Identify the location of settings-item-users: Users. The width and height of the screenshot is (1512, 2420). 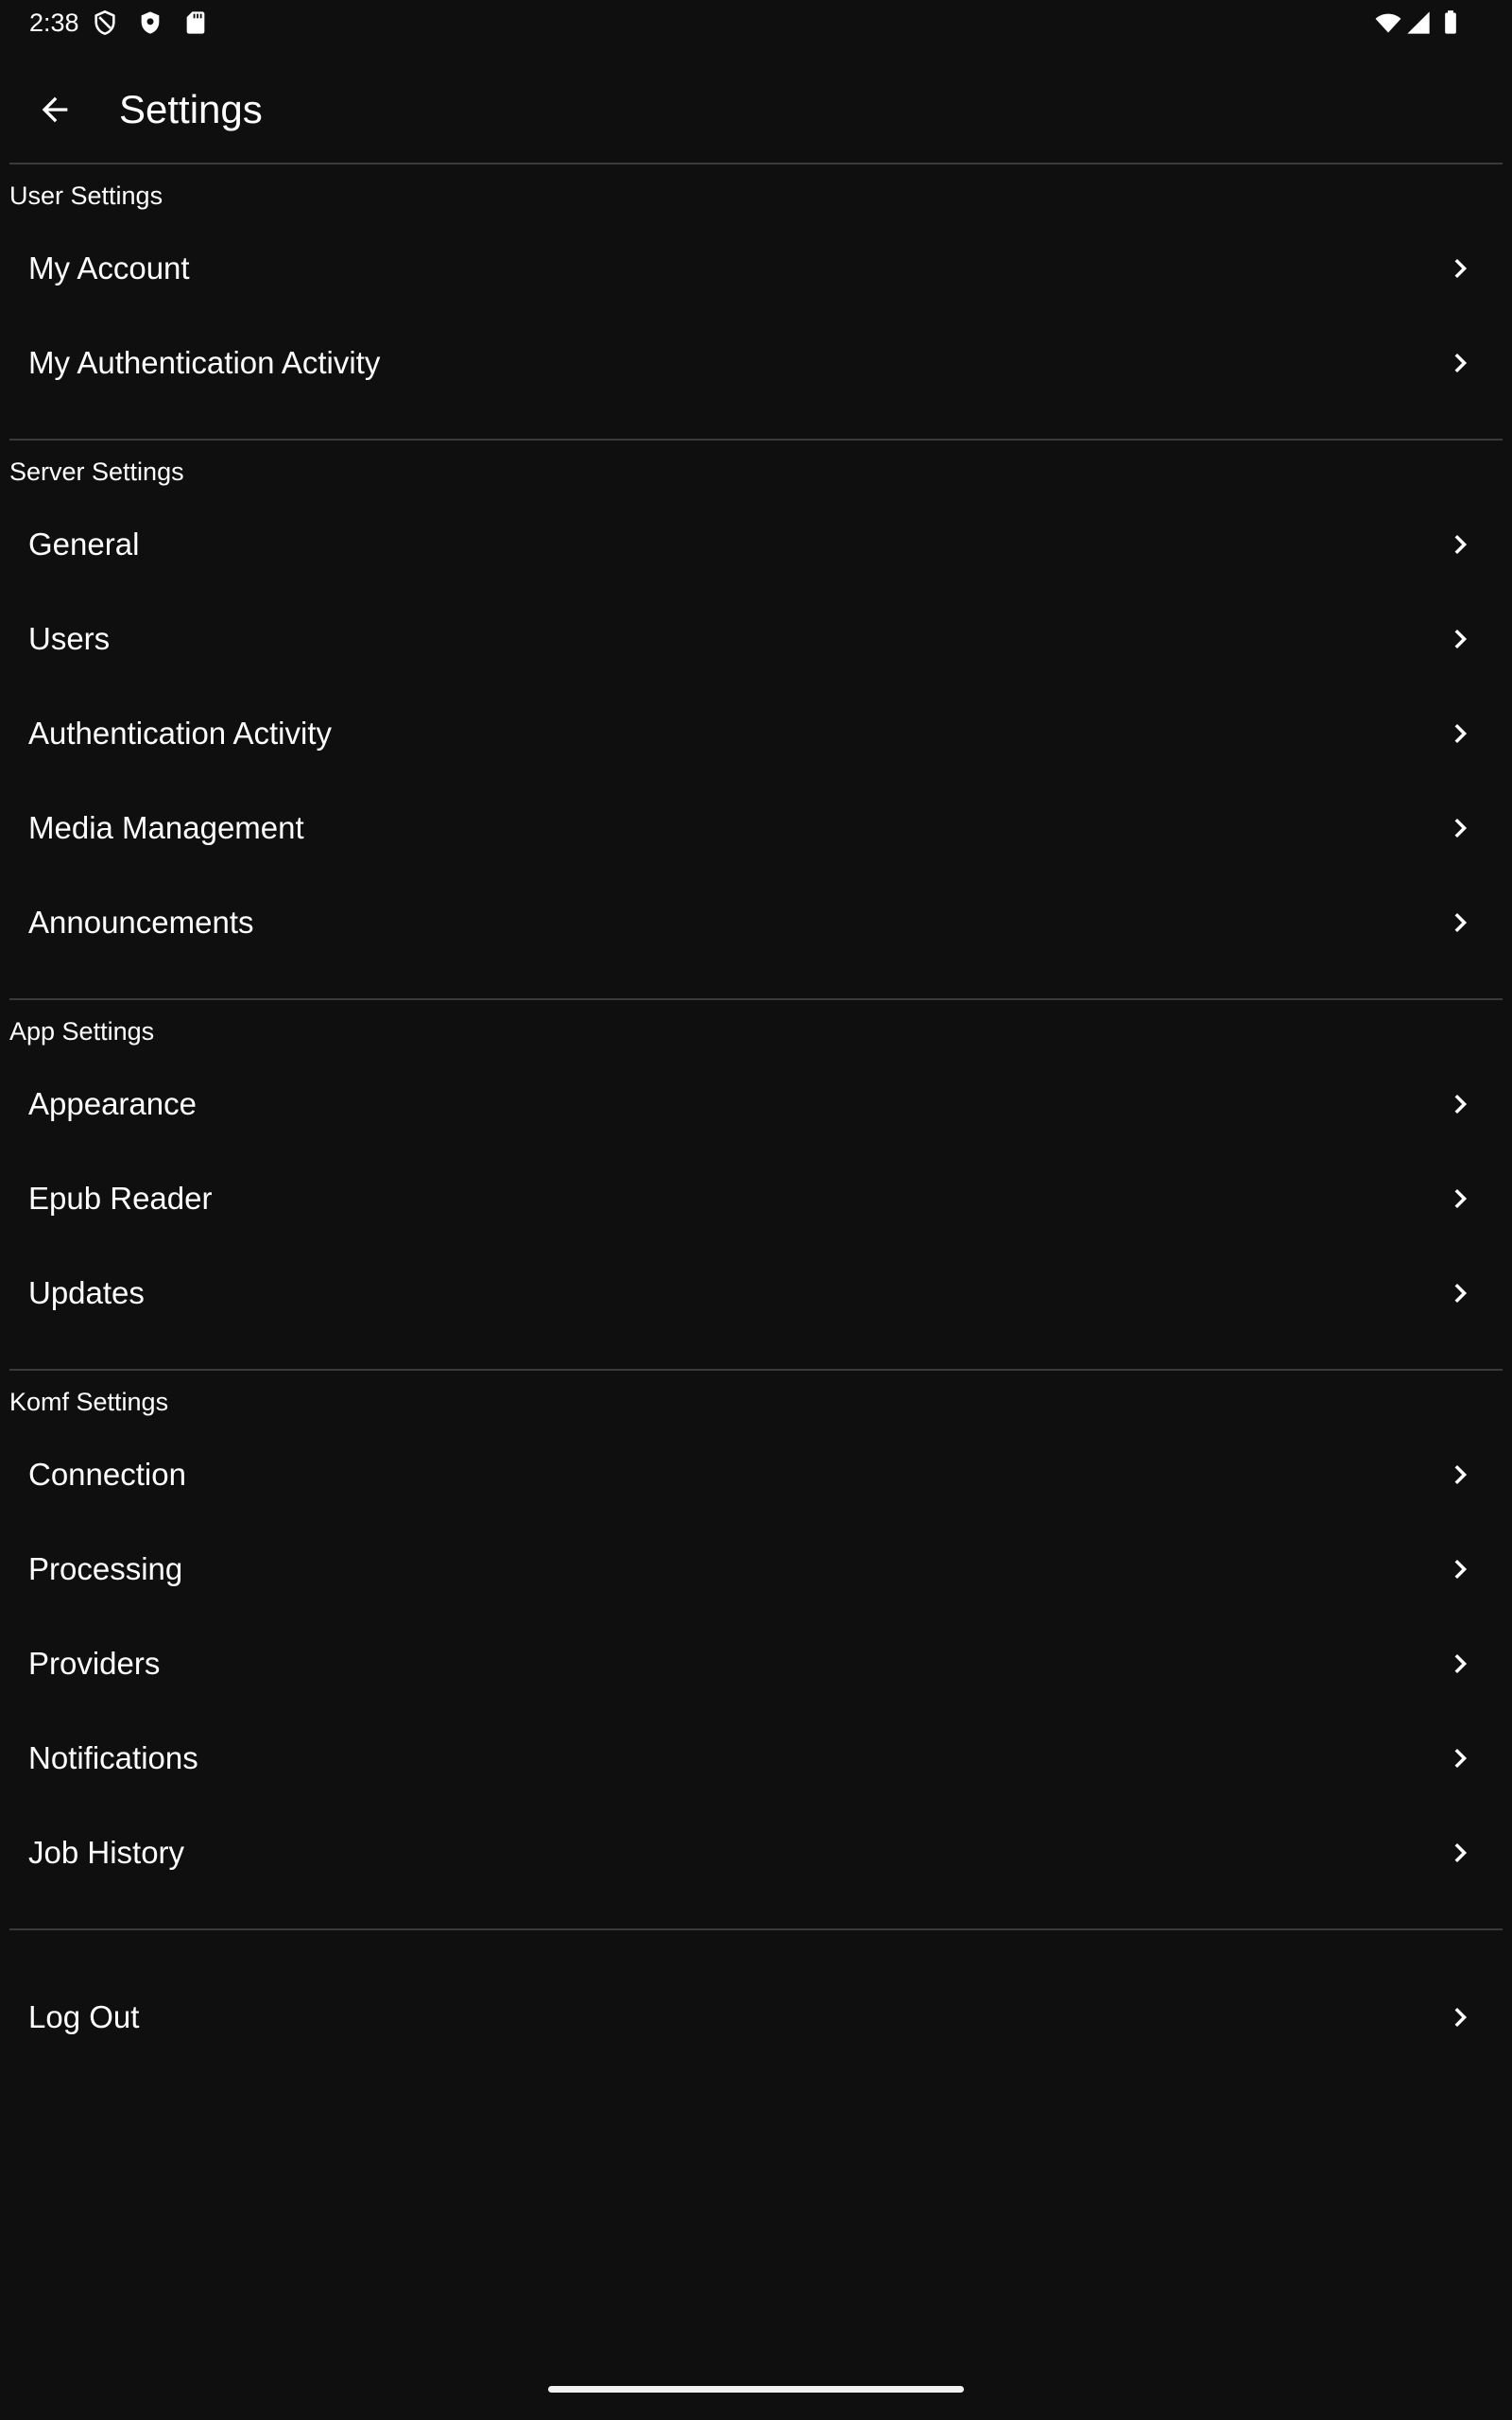
(756, 639).